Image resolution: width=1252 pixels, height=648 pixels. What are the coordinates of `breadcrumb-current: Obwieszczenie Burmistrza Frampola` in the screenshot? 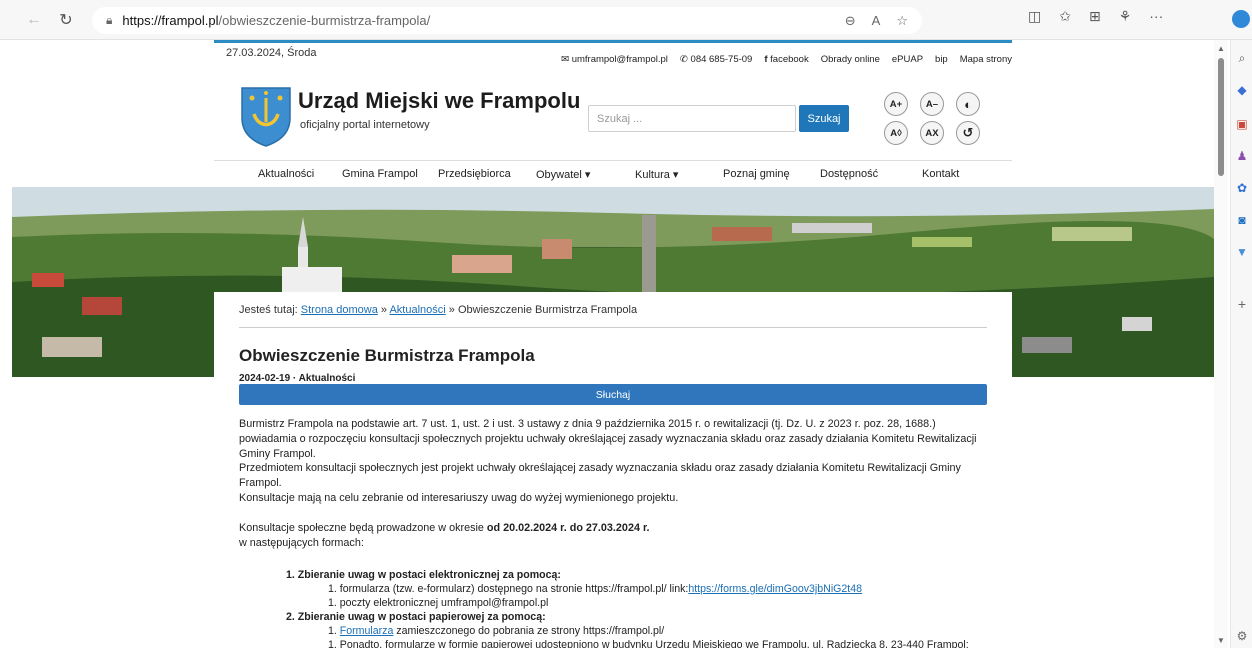 It's located at (547, 310).